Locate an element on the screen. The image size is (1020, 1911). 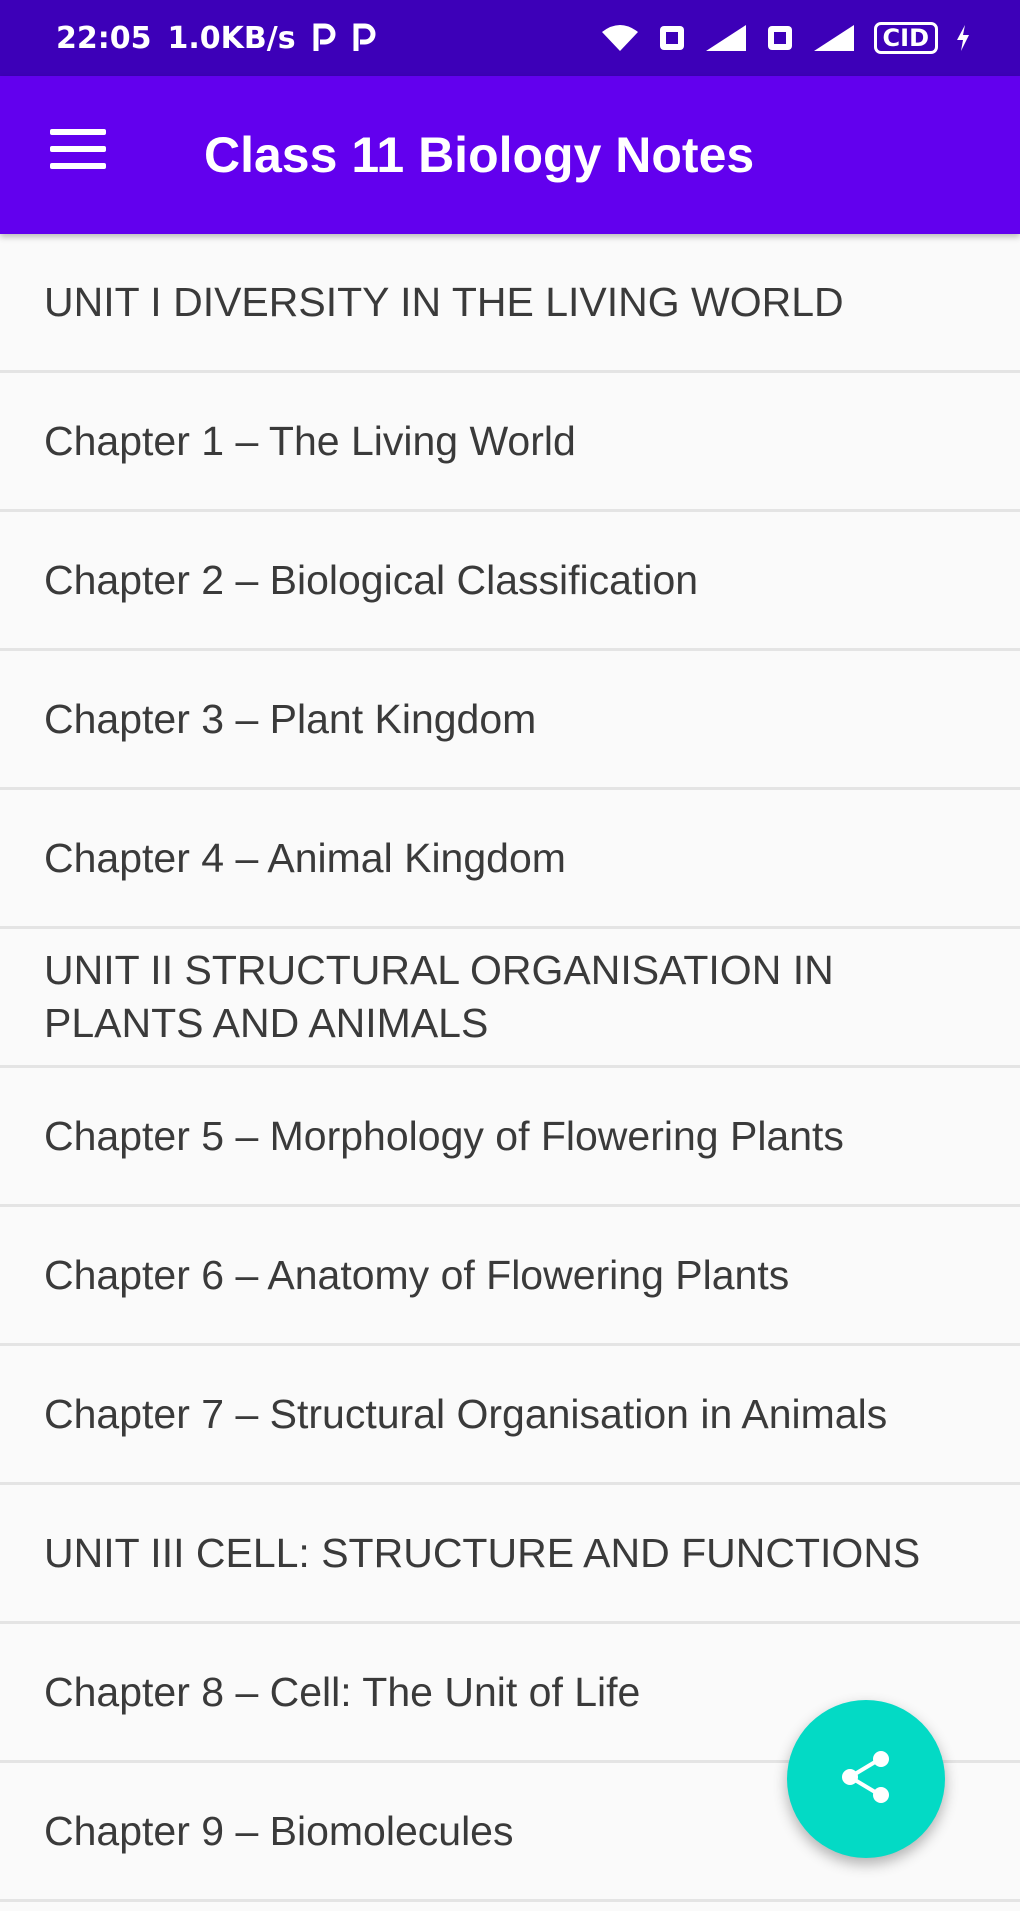
share-button is located at coordinates (866, 1779).